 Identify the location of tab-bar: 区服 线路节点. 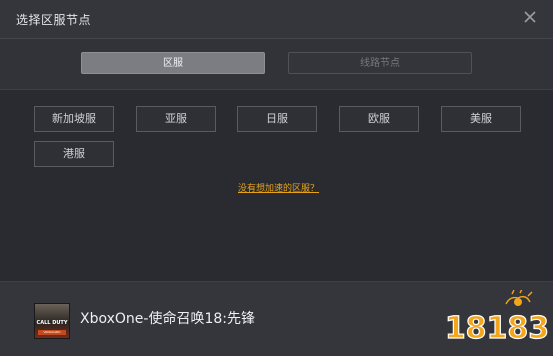
(276, 64).